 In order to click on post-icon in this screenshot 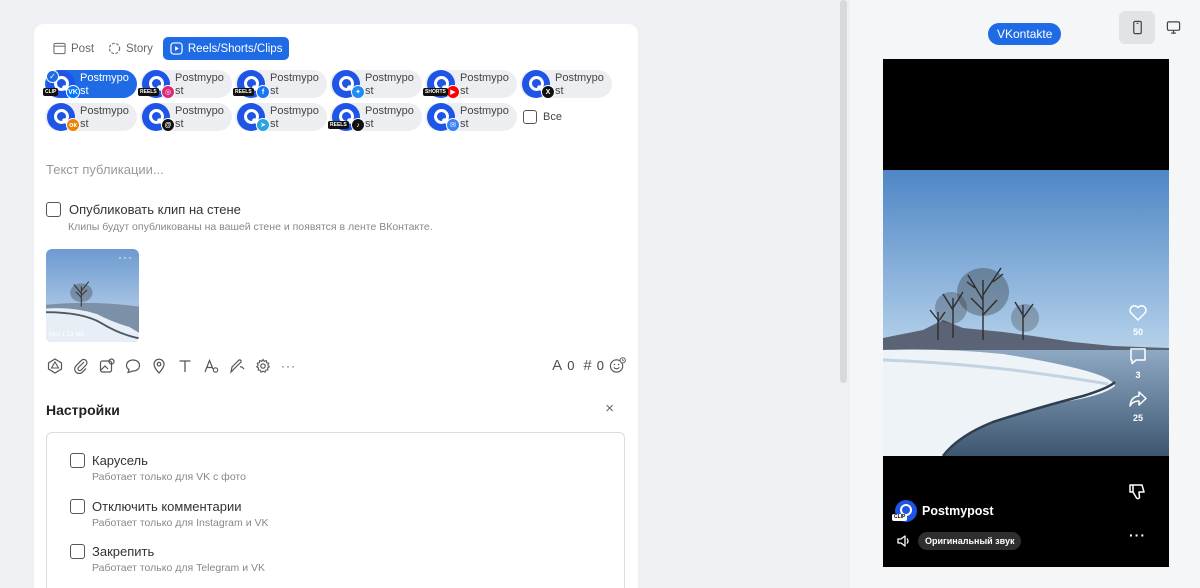, I will do `click(59, 48)`.